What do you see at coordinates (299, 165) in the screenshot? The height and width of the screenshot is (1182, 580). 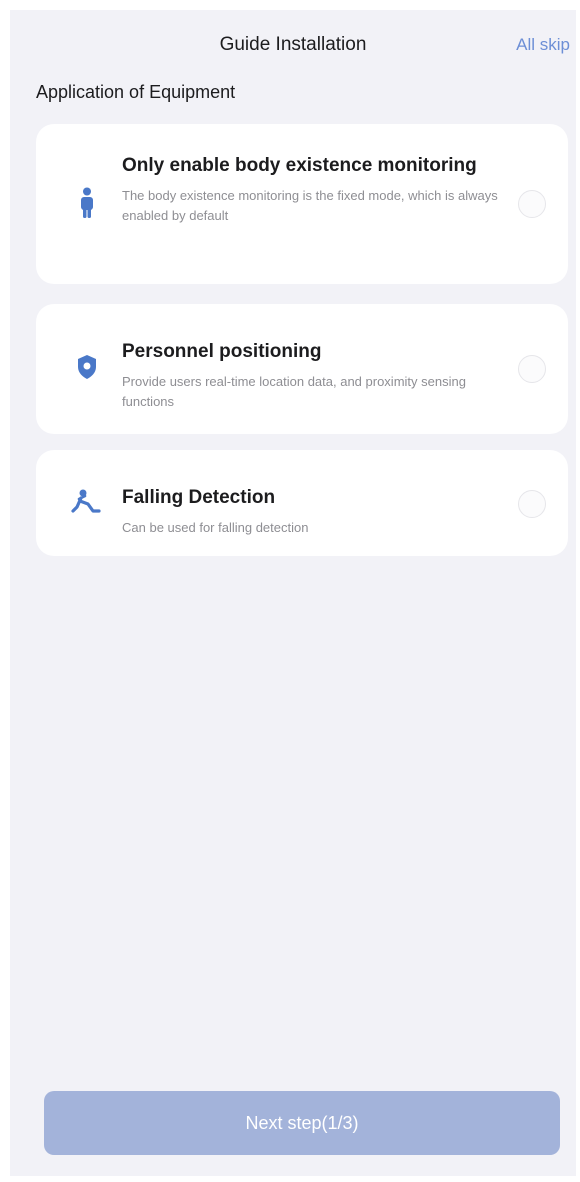 I see `option-title: Only enable body existence monitoring` at bounding box center [299, 165].